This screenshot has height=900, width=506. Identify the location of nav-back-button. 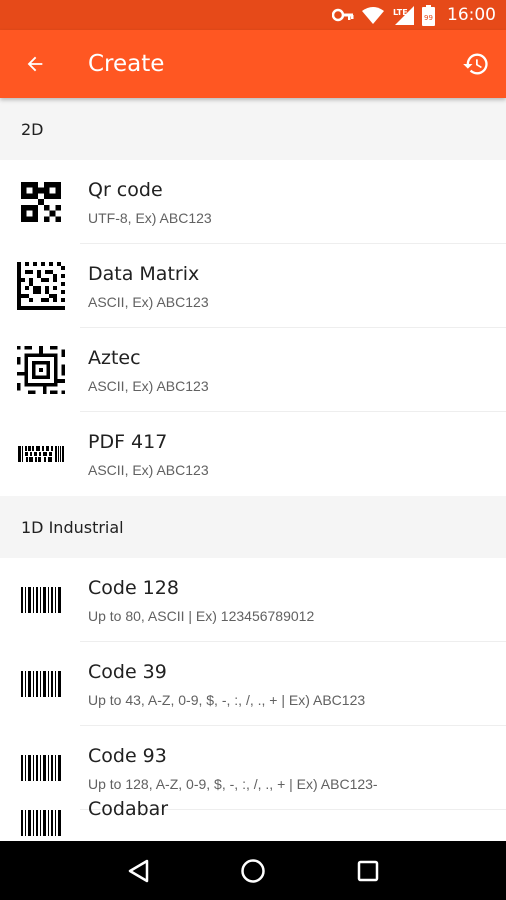
(138, 870).